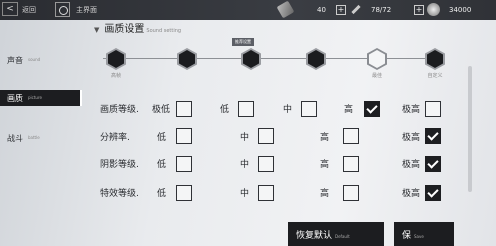 This screenshot has width=496, height=246. I want to click on reset-default-label: 恢复默认, so click(314, 236).